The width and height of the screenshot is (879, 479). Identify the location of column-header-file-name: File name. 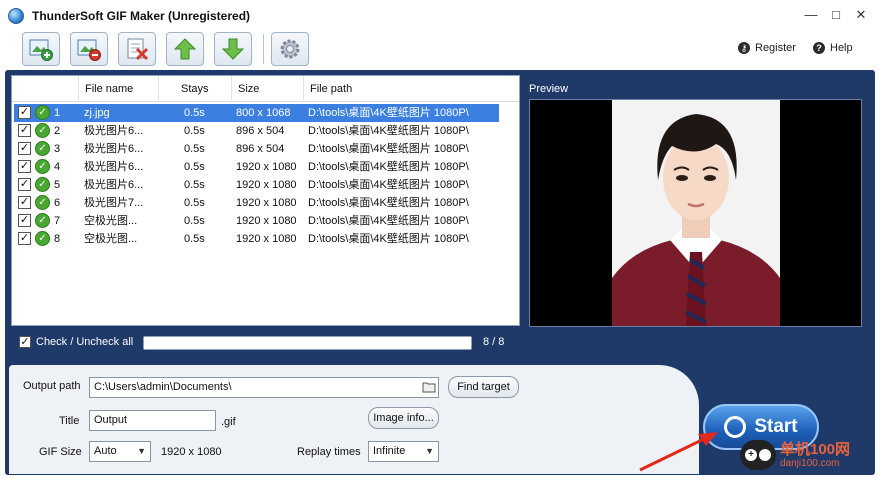
(118, 89).